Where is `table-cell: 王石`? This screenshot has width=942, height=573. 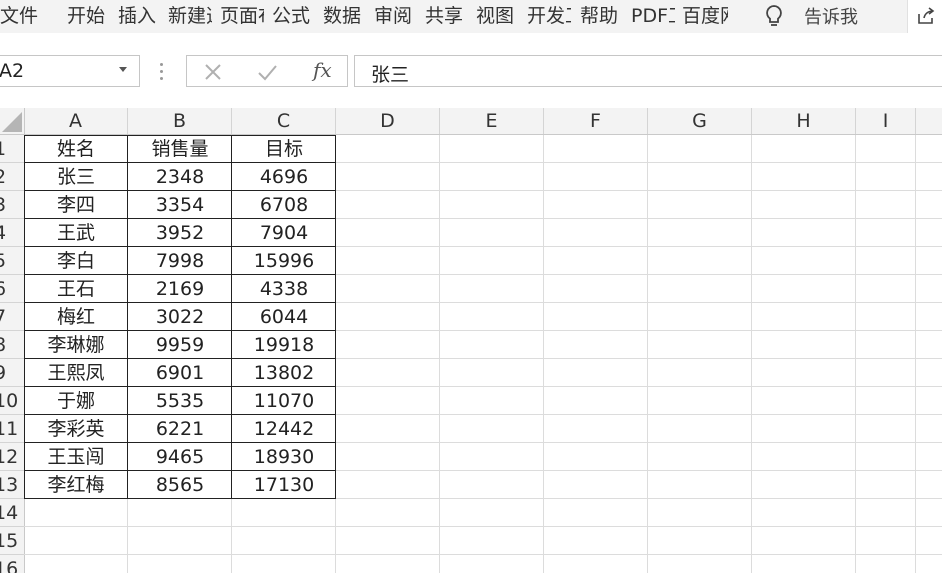
table-cell: 王石 is located at coordinates (76, 289).